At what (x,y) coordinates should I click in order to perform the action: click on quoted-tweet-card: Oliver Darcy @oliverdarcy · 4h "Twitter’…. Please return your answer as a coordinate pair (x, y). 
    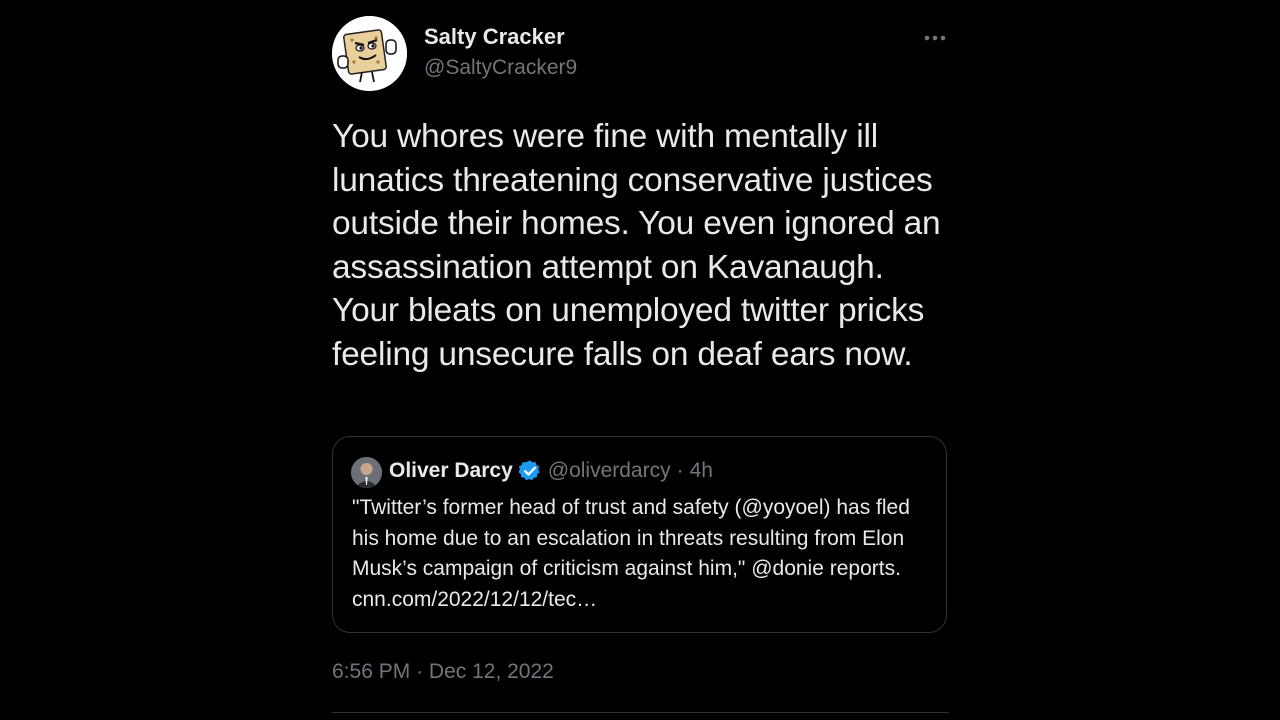
    Looking at the image, I should click on (639, 534).